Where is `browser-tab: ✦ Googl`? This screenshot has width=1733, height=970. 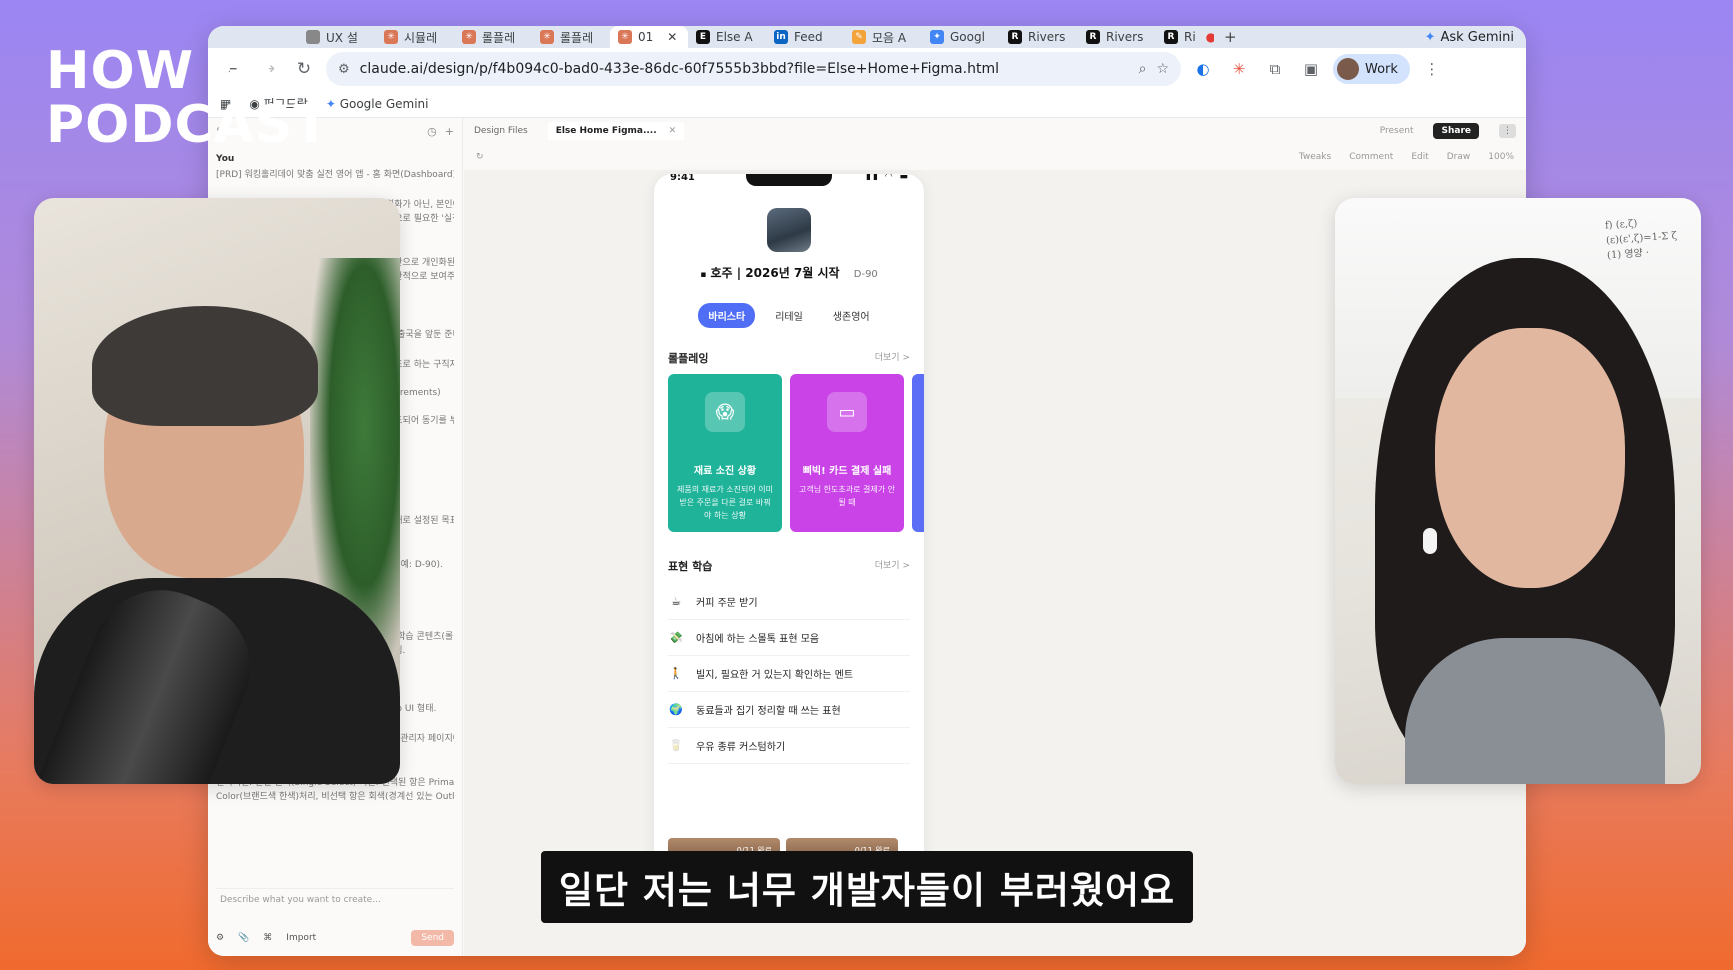
browser-tab: ✦ Googl is located at coordinates (961, 37).